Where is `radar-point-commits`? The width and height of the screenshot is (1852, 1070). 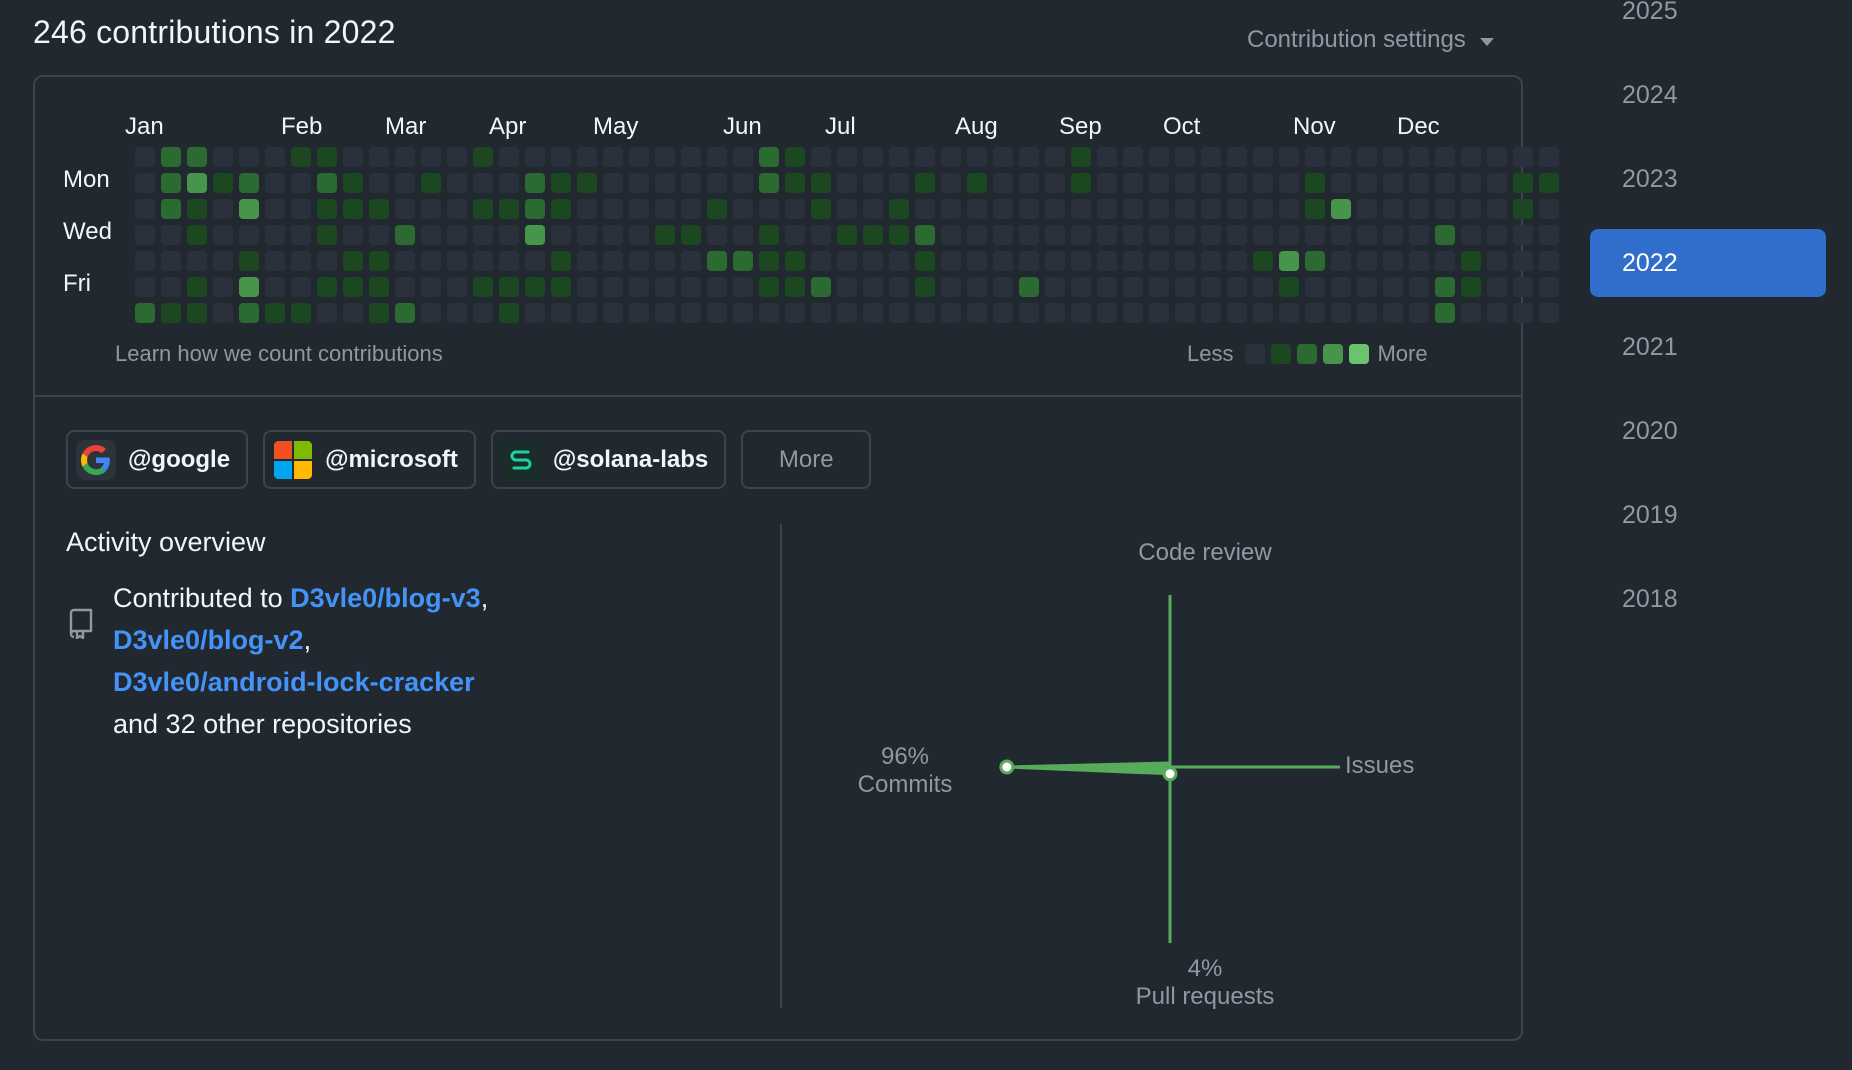 radar-point-commits is located at coordinates (1007, 767).